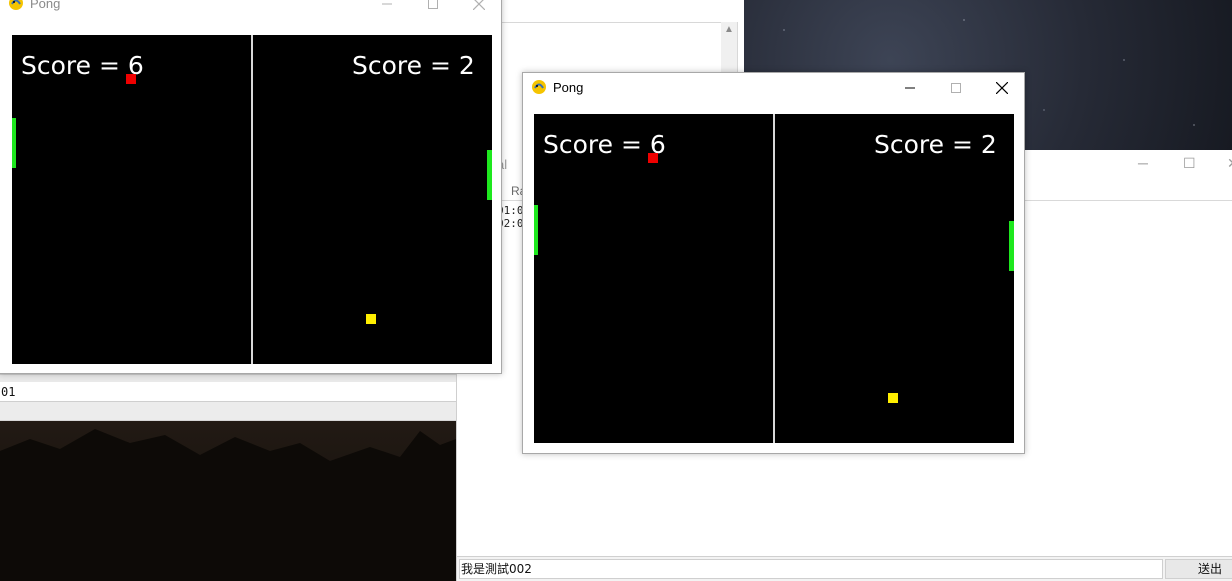 This screenshot has height=581, width=1232. I want to click on close-icon: ✕, so click(1229, 163).